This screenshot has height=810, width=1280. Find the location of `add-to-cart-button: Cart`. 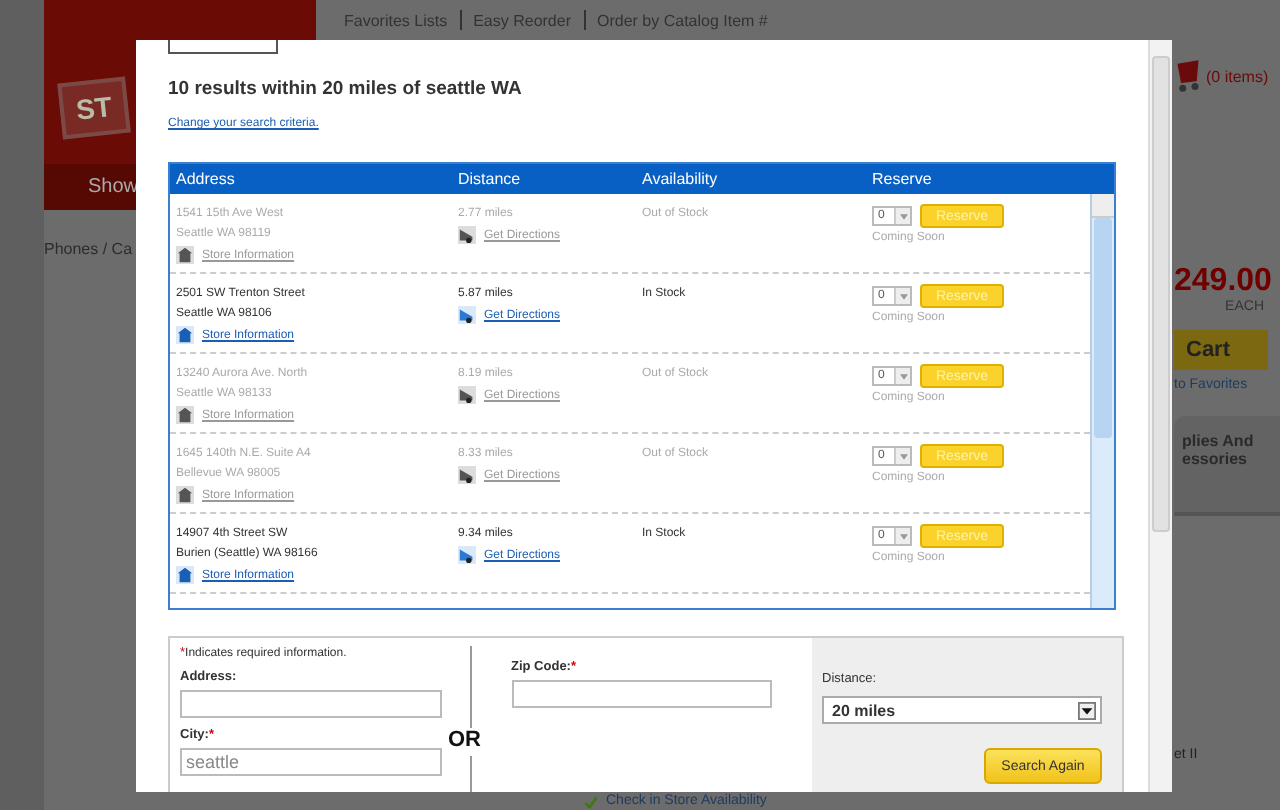

add-to-cart-button: Cart is located at coordinates (1221, 350).